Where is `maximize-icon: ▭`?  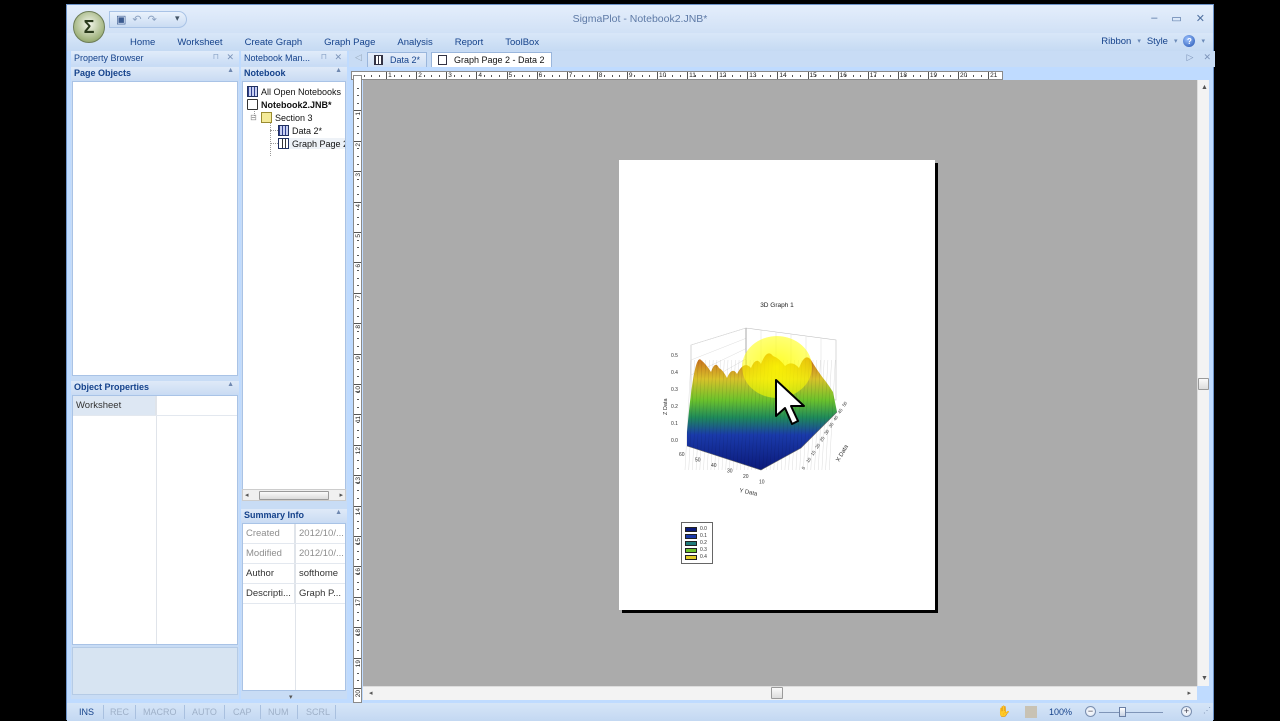 maximize-icon: ▭ is located at coordinates (1176, 18).